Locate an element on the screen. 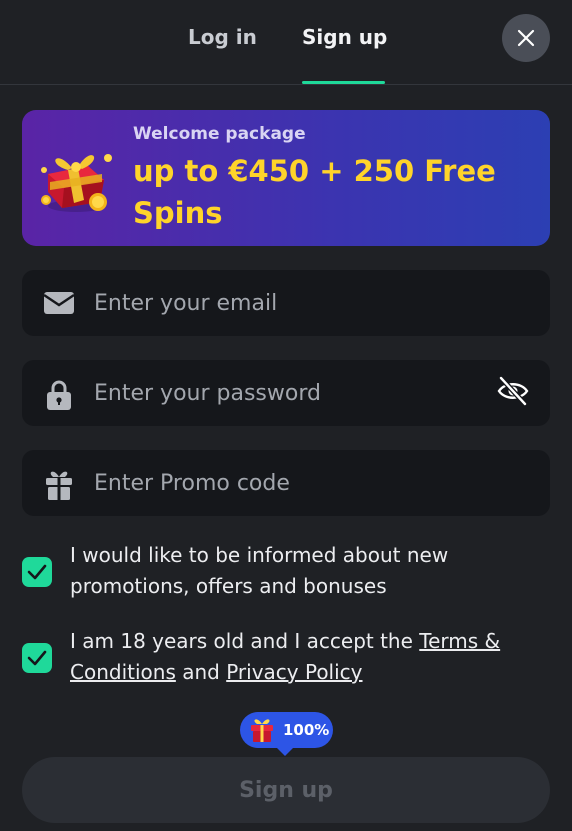 This screenshot has height=831, width=572. promo-code-input is located at coordinates (294, 483).